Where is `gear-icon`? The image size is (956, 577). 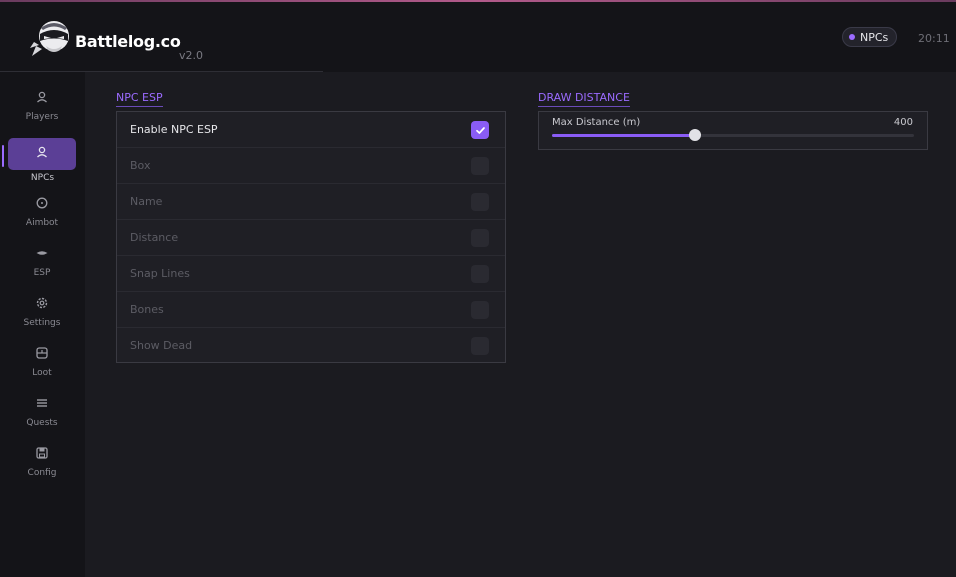
gear-icon is located at coordinates (42, 303).